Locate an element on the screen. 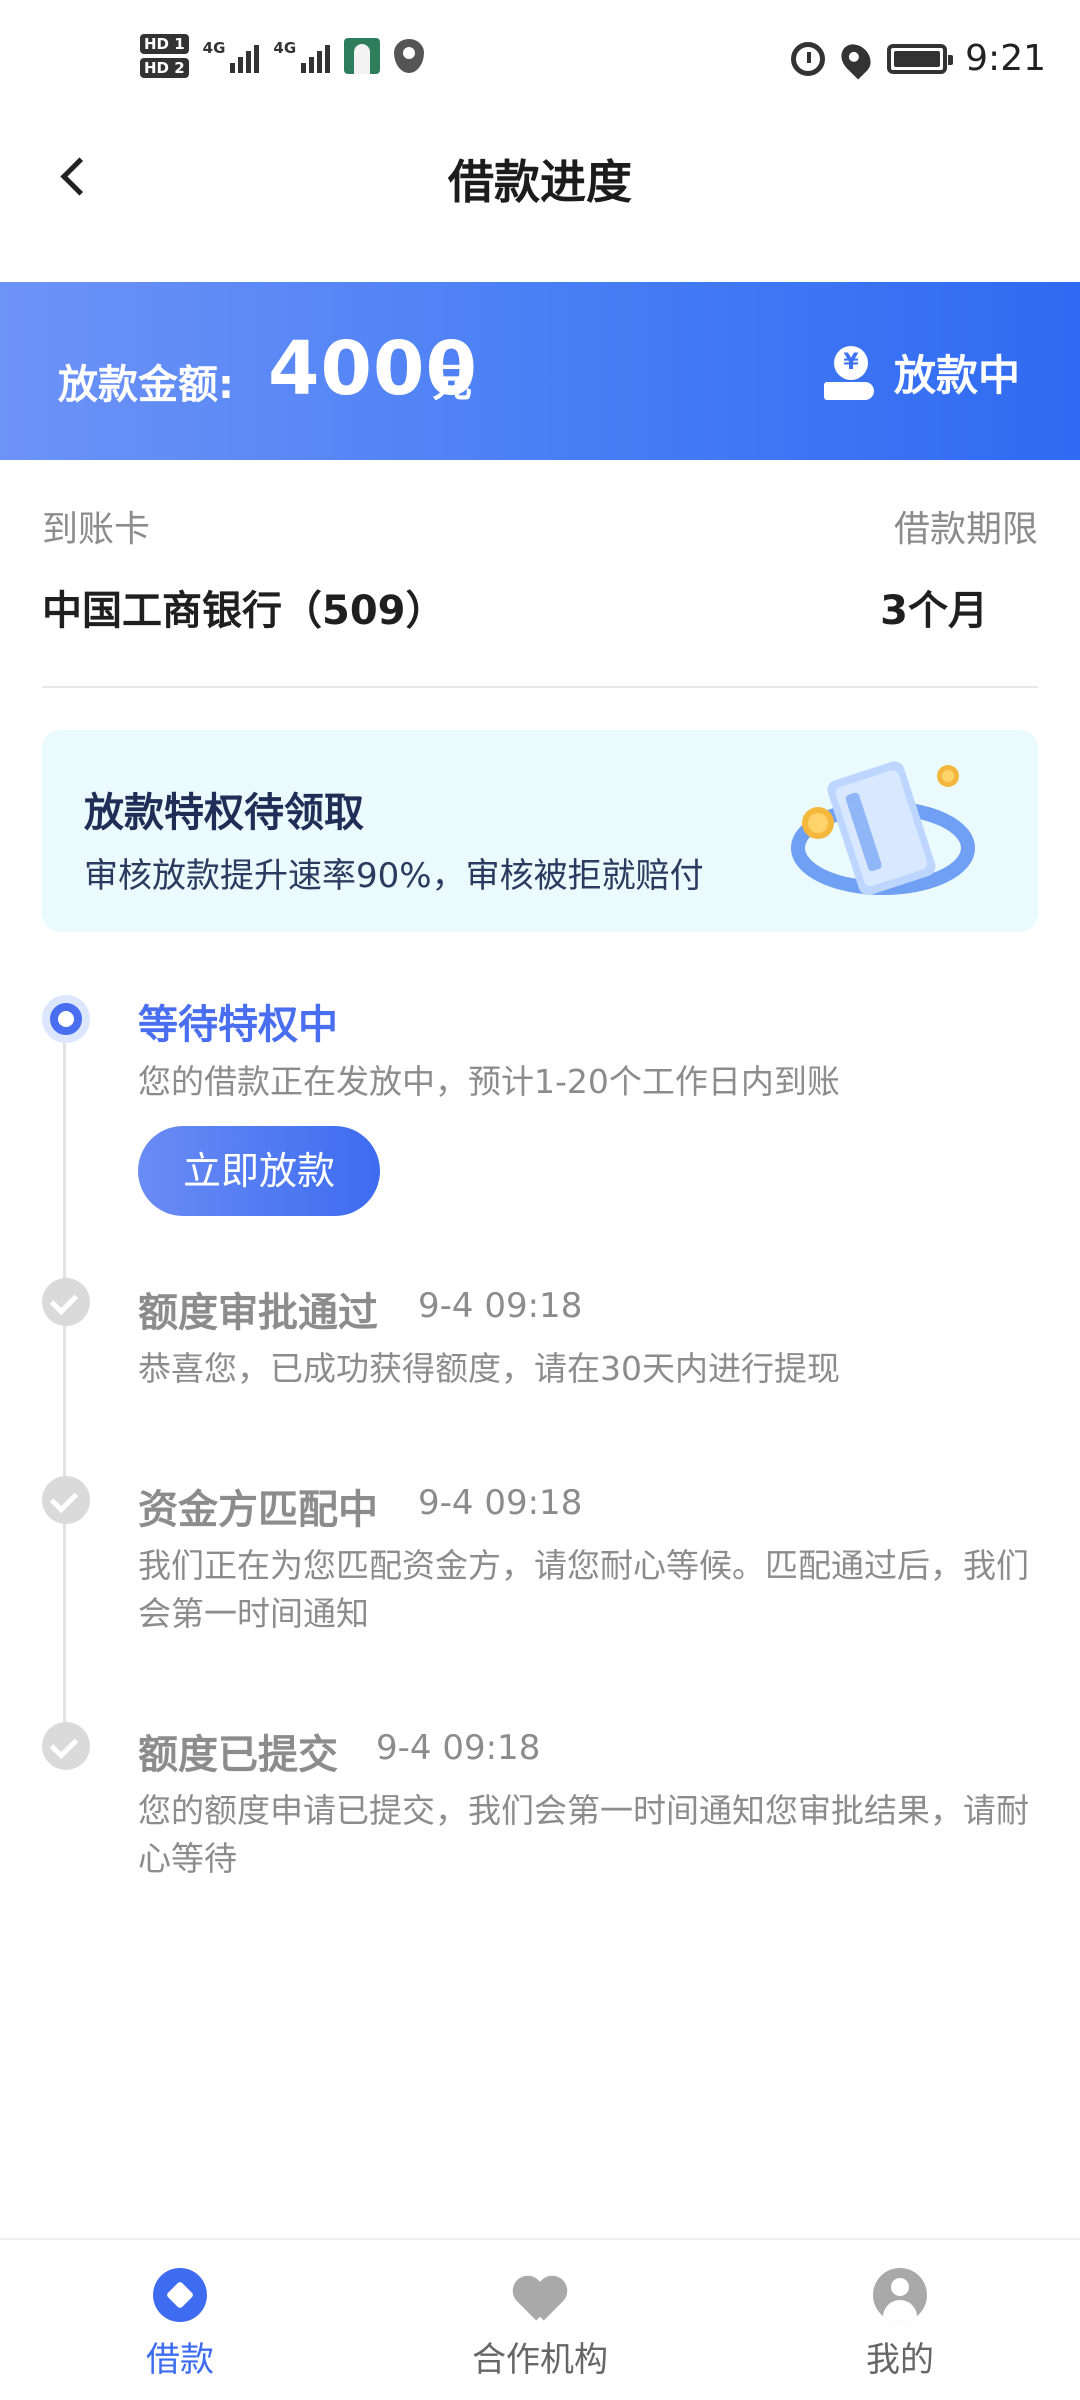 This screenshot has width=1080, height=2400. tab-loan: 借款 is located at coordinates (180, 2324).